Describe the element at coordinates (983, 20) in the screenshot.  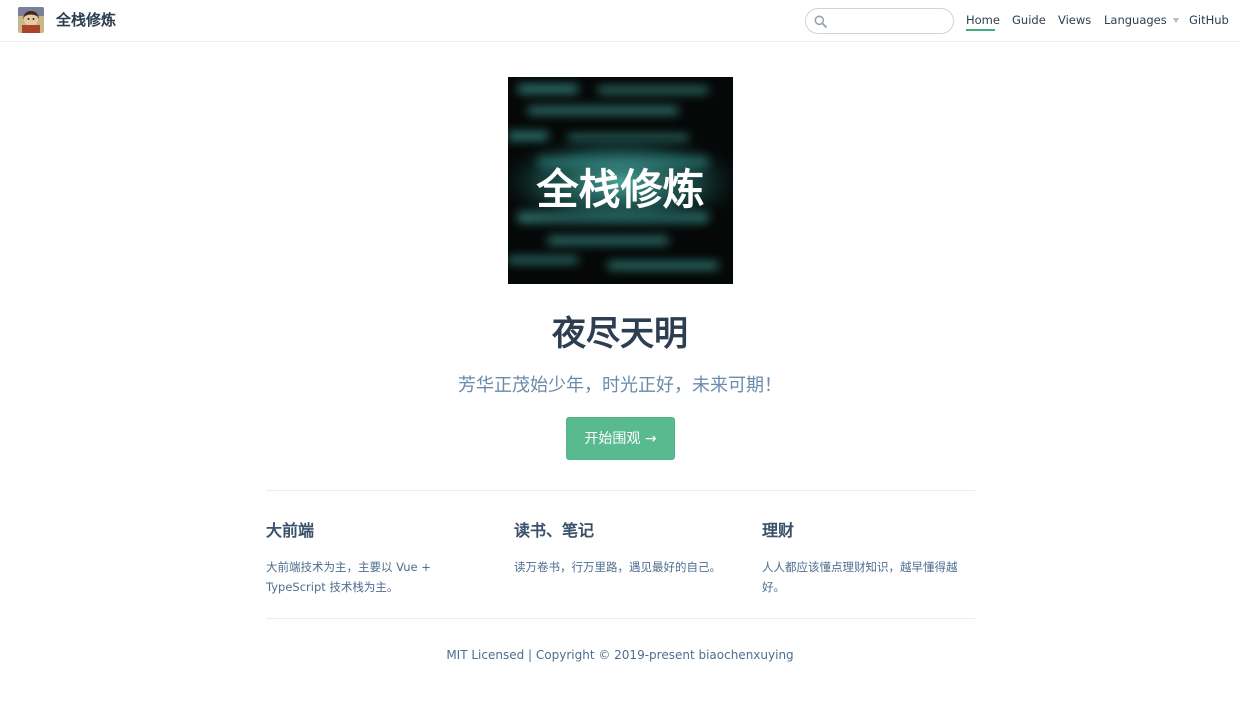
I see `nav-link-home: Home` at that location.